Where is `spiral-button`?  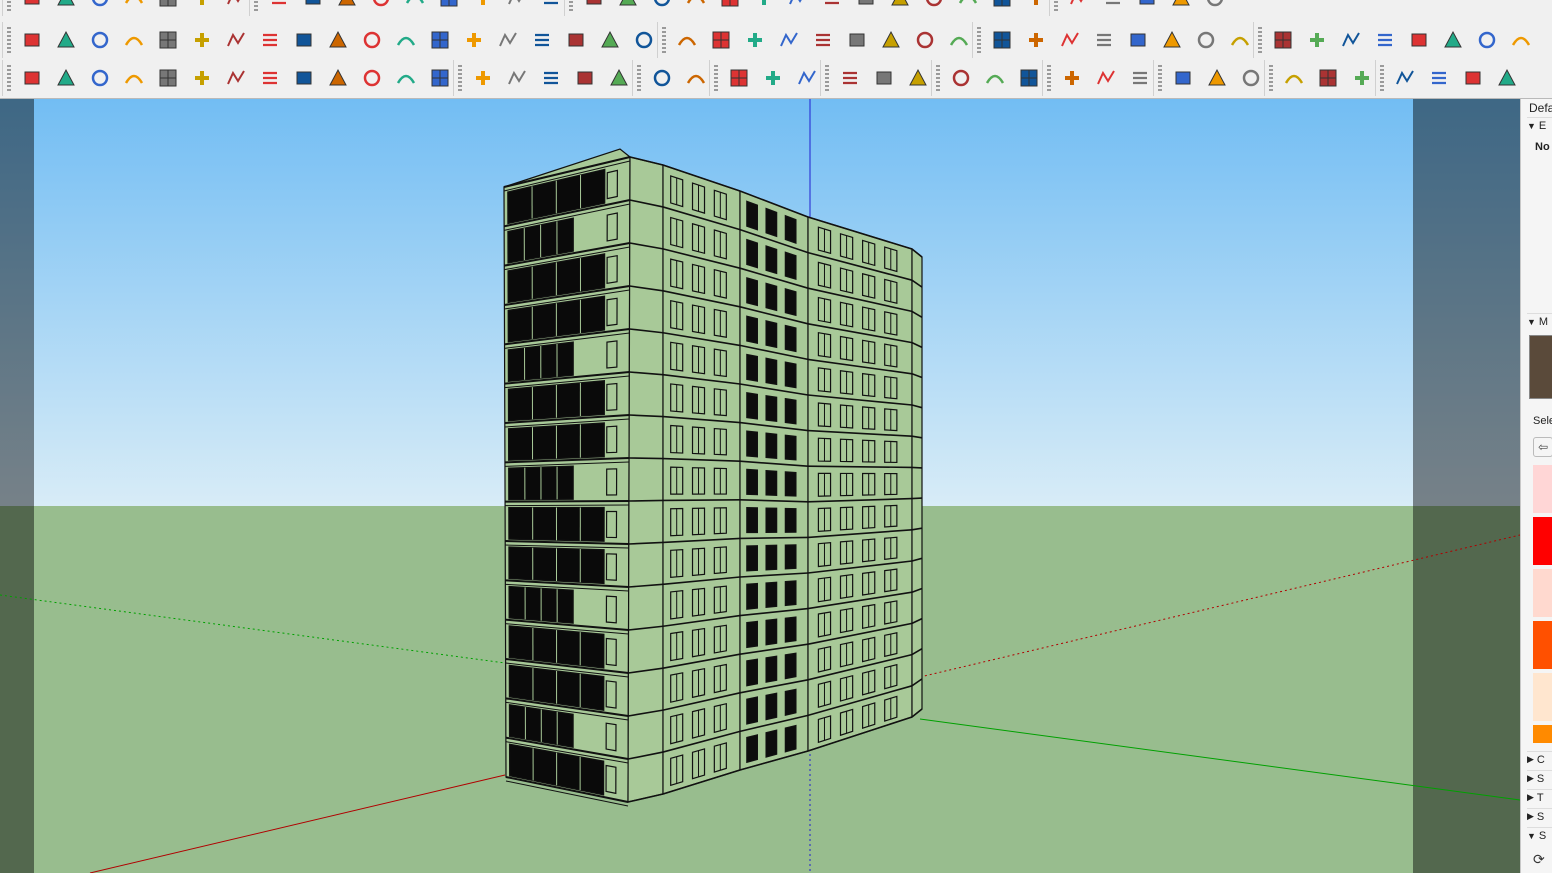
spiral-button is located at coordinates (270, 78).